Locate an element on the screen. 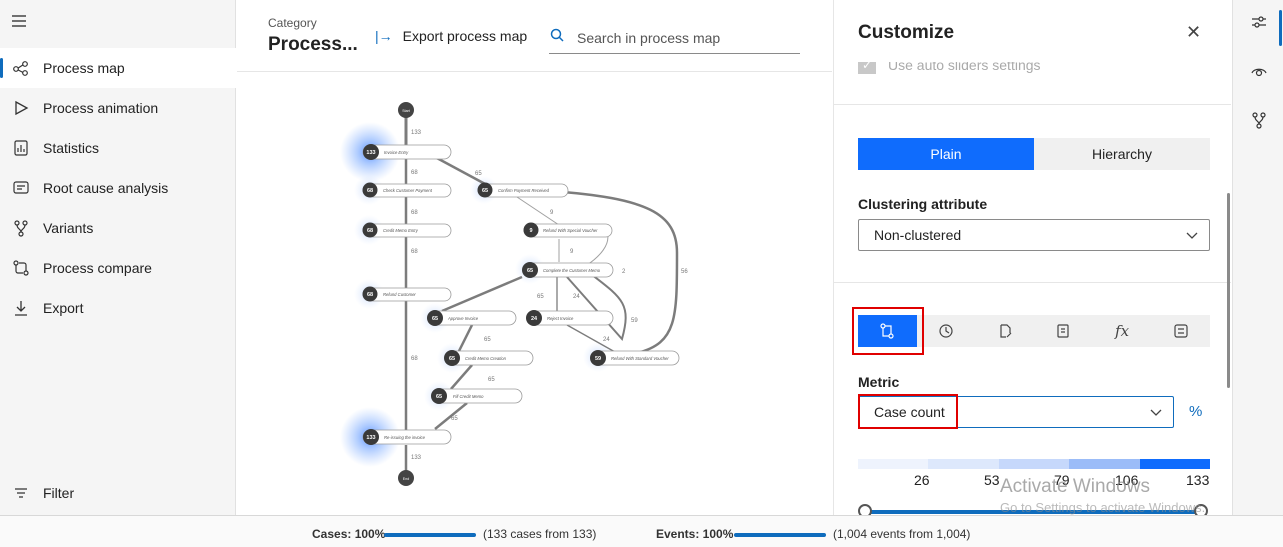  clustering-value: Non-clustered is located at coordinates (918, 235).